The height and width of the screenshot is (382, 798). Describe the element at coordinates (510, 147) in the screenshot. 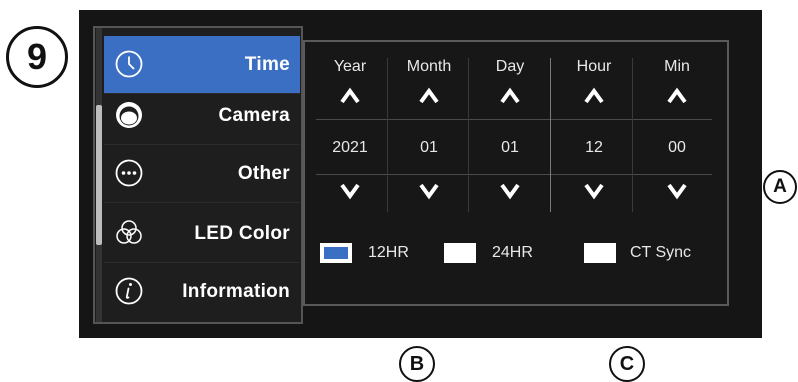

I see `day-value: 01` at that location.